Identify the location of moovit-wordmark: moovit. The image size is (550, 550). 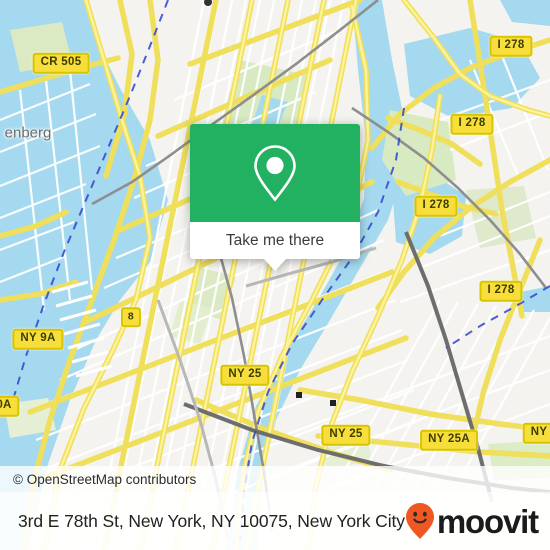
(487, 521).